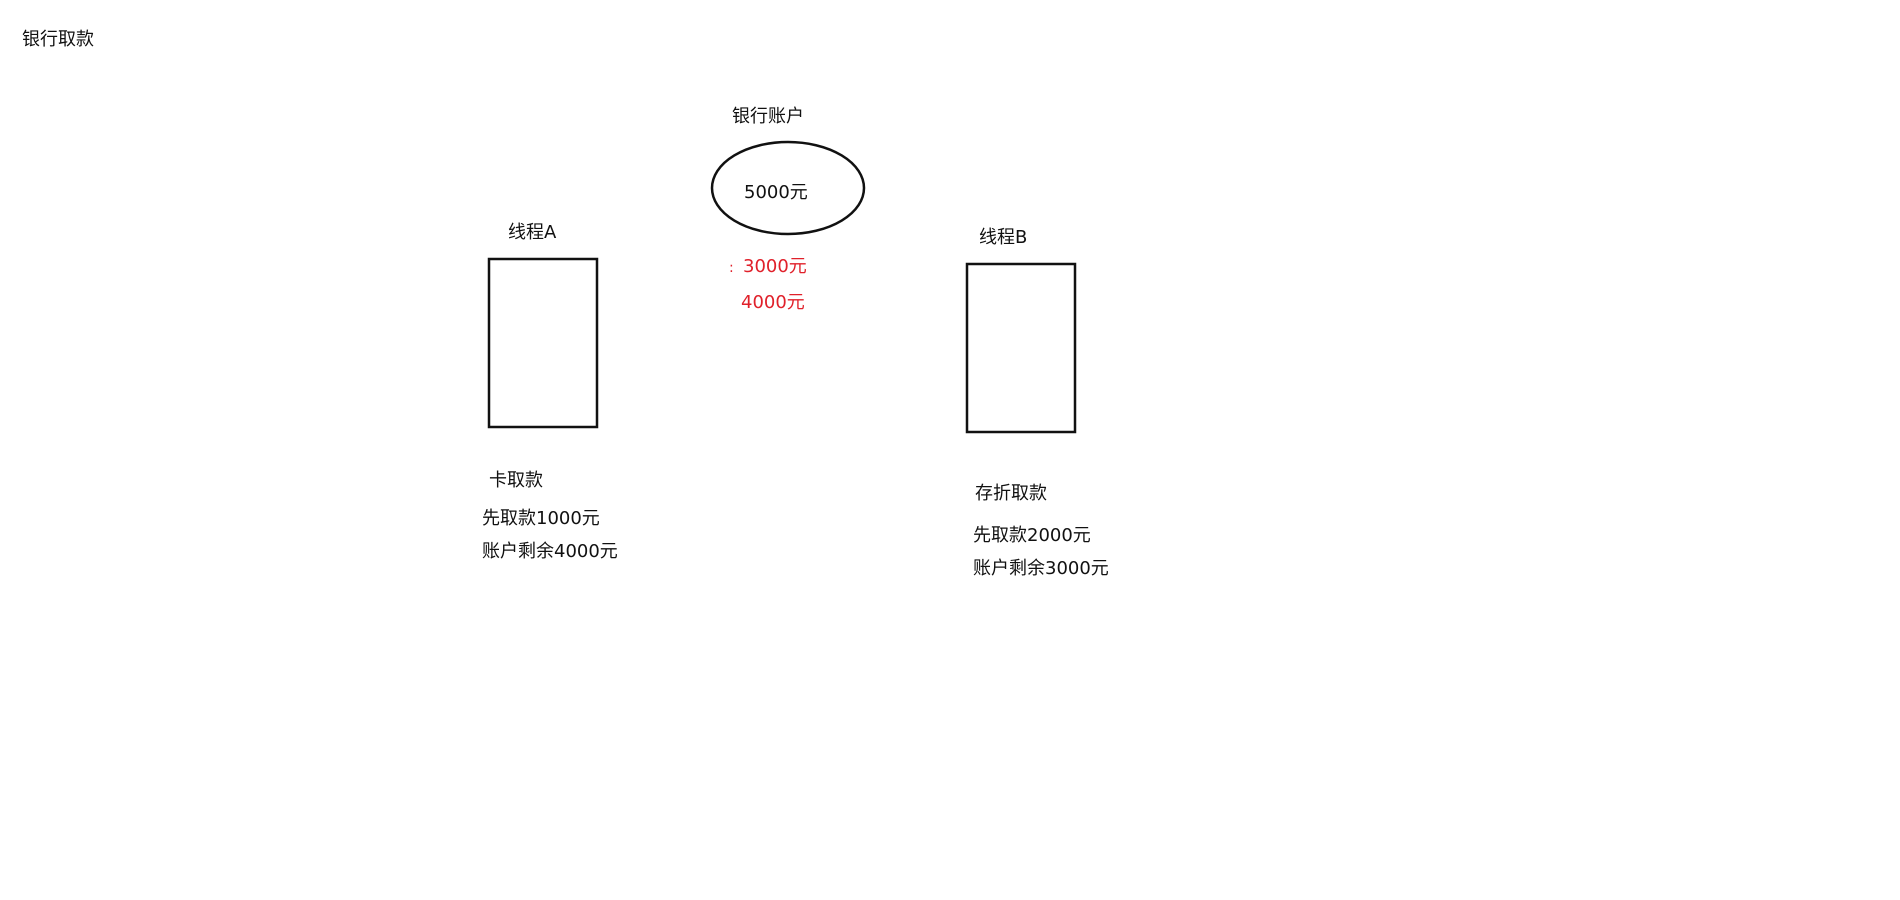 This screenshot has width=1900, height=900. What do you see at coordinates (775, 266) in the screenshot?
I see `balance-result-1: 3000元` at bounding box center [775, 266].